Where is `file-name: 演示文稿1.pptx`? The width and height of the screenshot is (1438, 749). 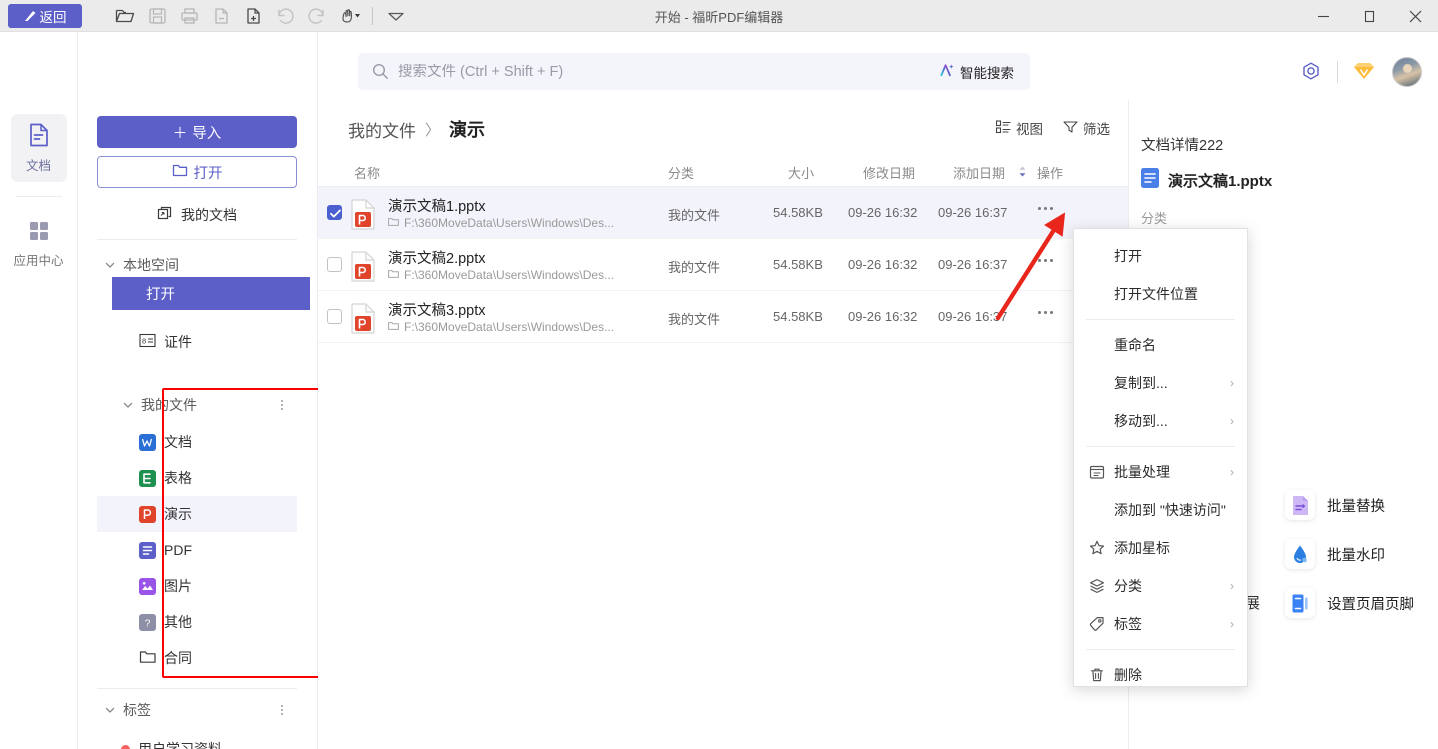
file-name: 演示文稿1.pptx is located at coordinates (437, 205).